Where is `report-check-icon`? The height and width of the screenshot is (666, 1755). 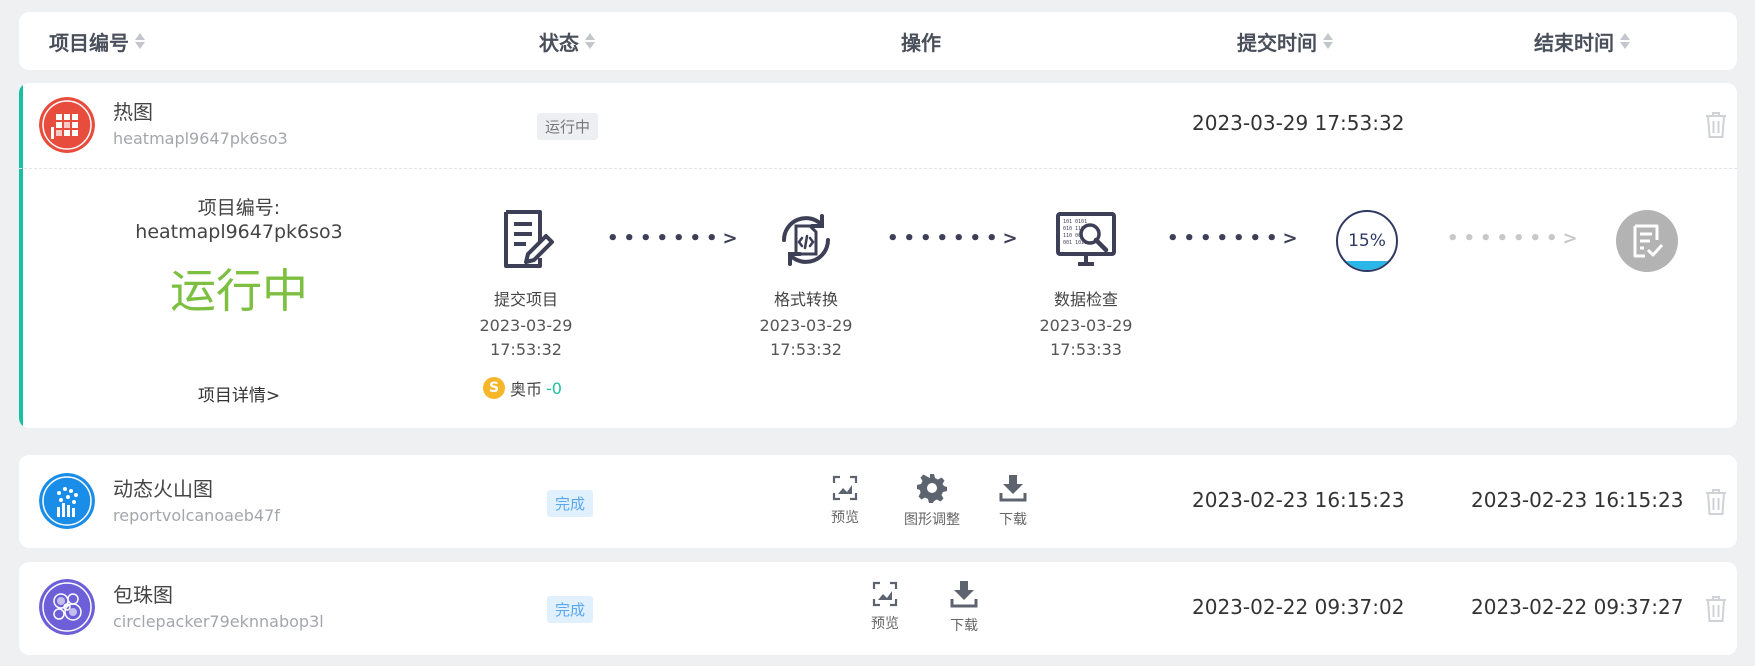
report-check-icon is located at coordinates (1648, 241).